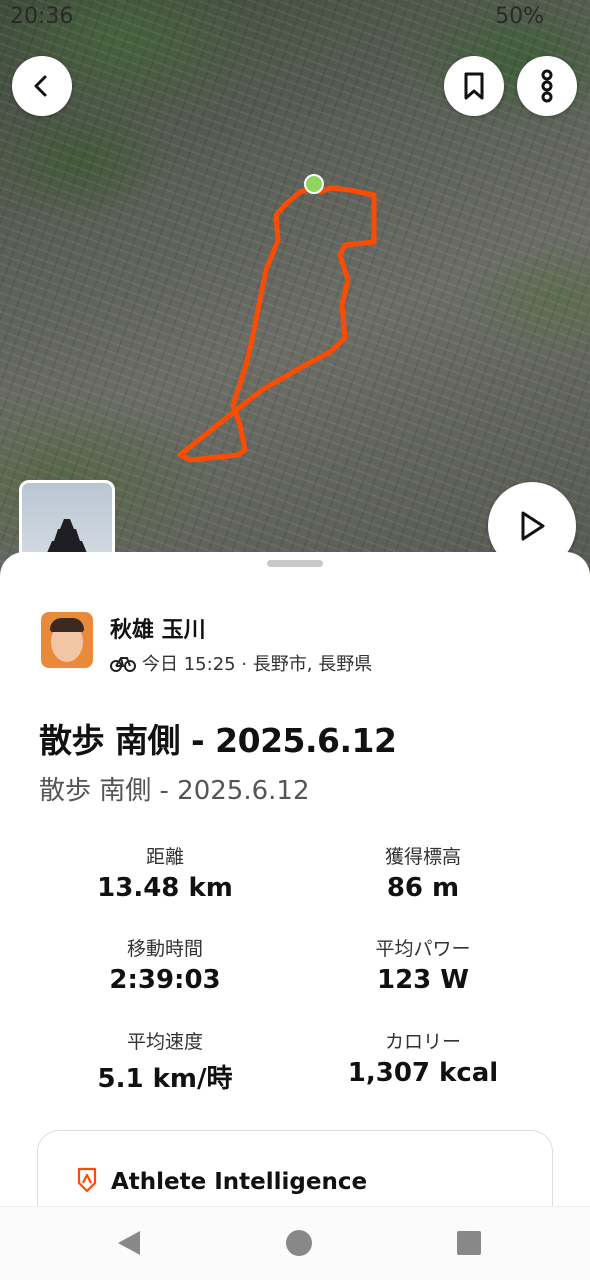  Describe the element at coordinates (469, 1243) in the screenshot. I see `nav-recents-icon` at that location.